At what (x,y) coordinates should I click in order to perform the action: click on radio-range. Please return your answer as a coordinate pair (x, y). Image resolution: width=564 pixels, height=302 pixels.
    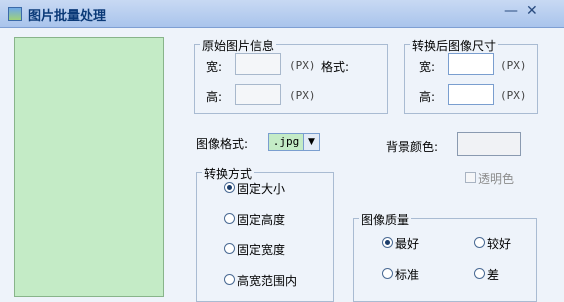
    Looking at the image, I should click on (229, 279).